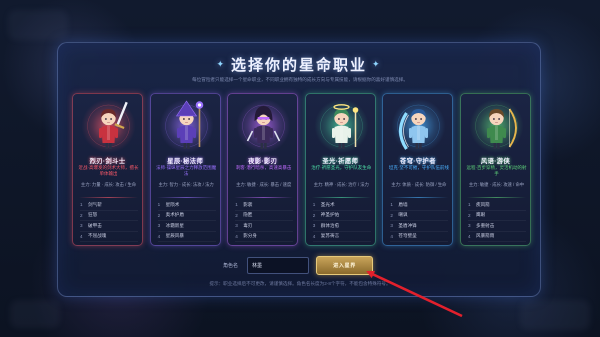 The height and width of the screenshot is (337, 600). I want to click on skill-item: 4 影分身, so click(264, 237).